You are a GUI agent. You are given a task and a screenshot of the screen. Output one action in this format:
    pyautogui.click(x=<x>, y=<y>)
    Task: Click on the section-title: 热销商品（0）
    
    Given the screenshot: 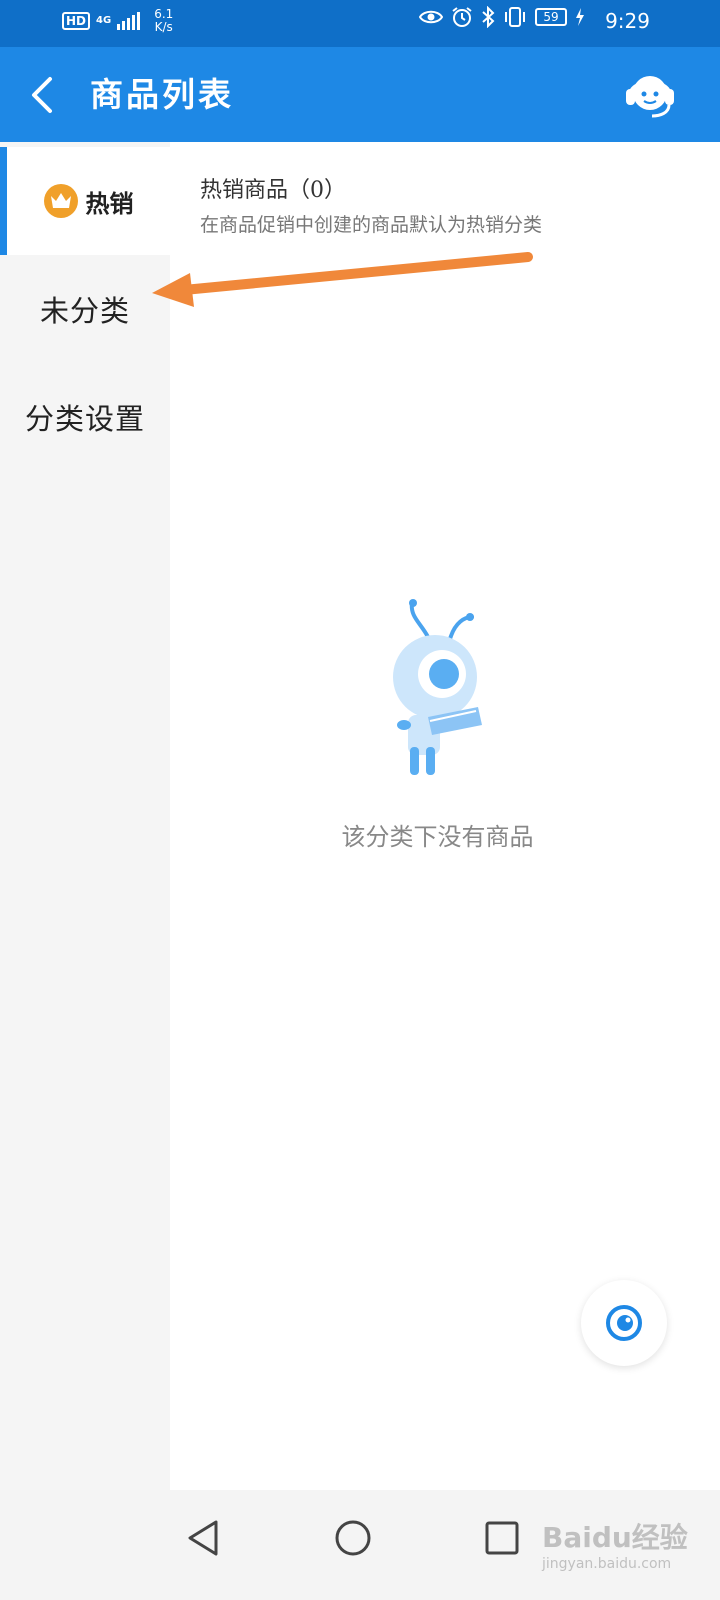 What is the action you would take?
    pyautogui.click(x=273, y=190)
    